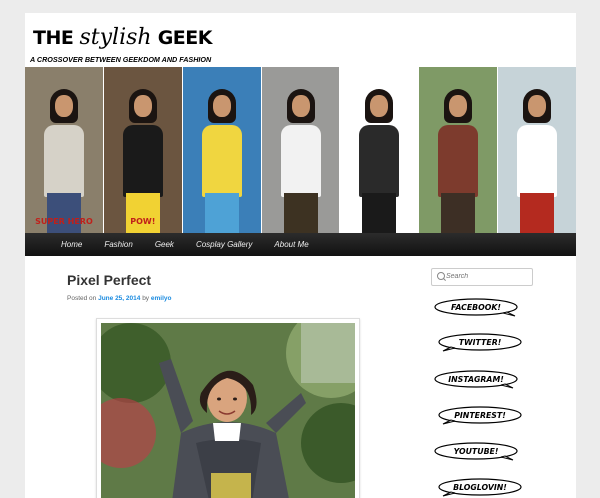 The width and height of the screenshot is (600, 498). What do you see at coordinates (161, 298) in the screenshot?
I see `post-author-link: emilyo` at bounding box center [161, 298].